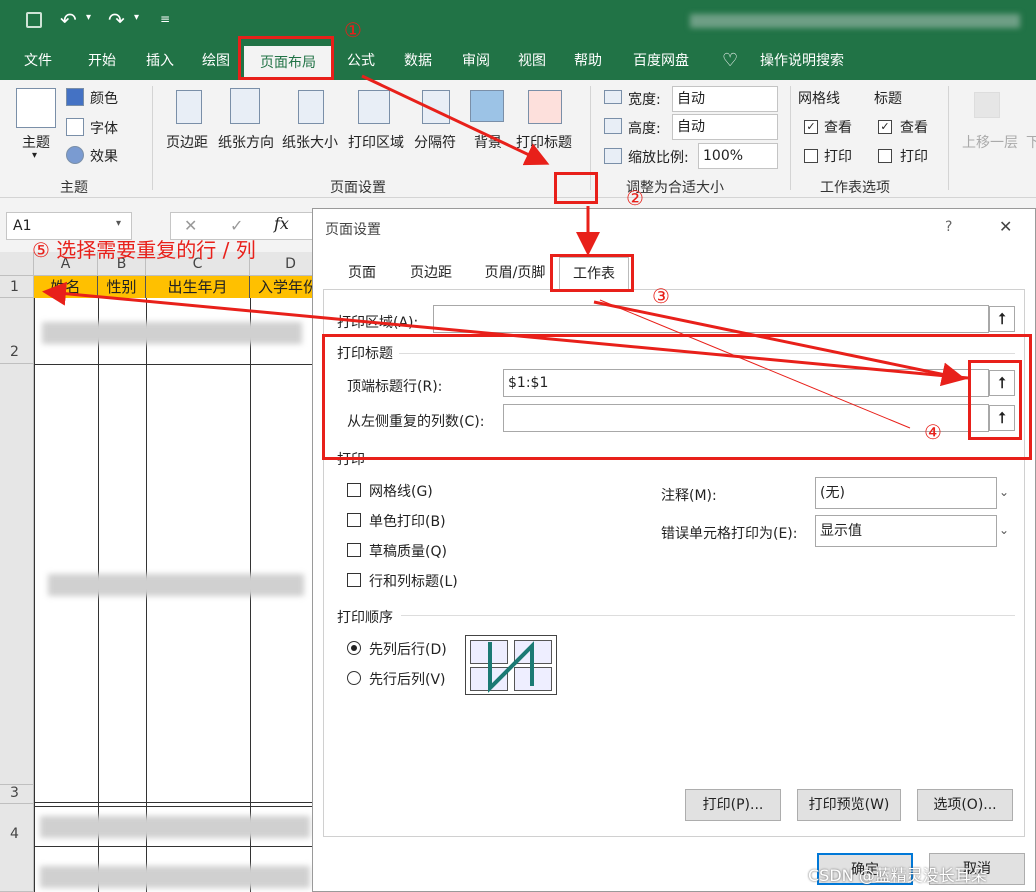 This screenshot has height=892, width=1036. Describe the element at coordinates (68, 20) in the screenshot. I see `undo-icon: ↶` at that location.